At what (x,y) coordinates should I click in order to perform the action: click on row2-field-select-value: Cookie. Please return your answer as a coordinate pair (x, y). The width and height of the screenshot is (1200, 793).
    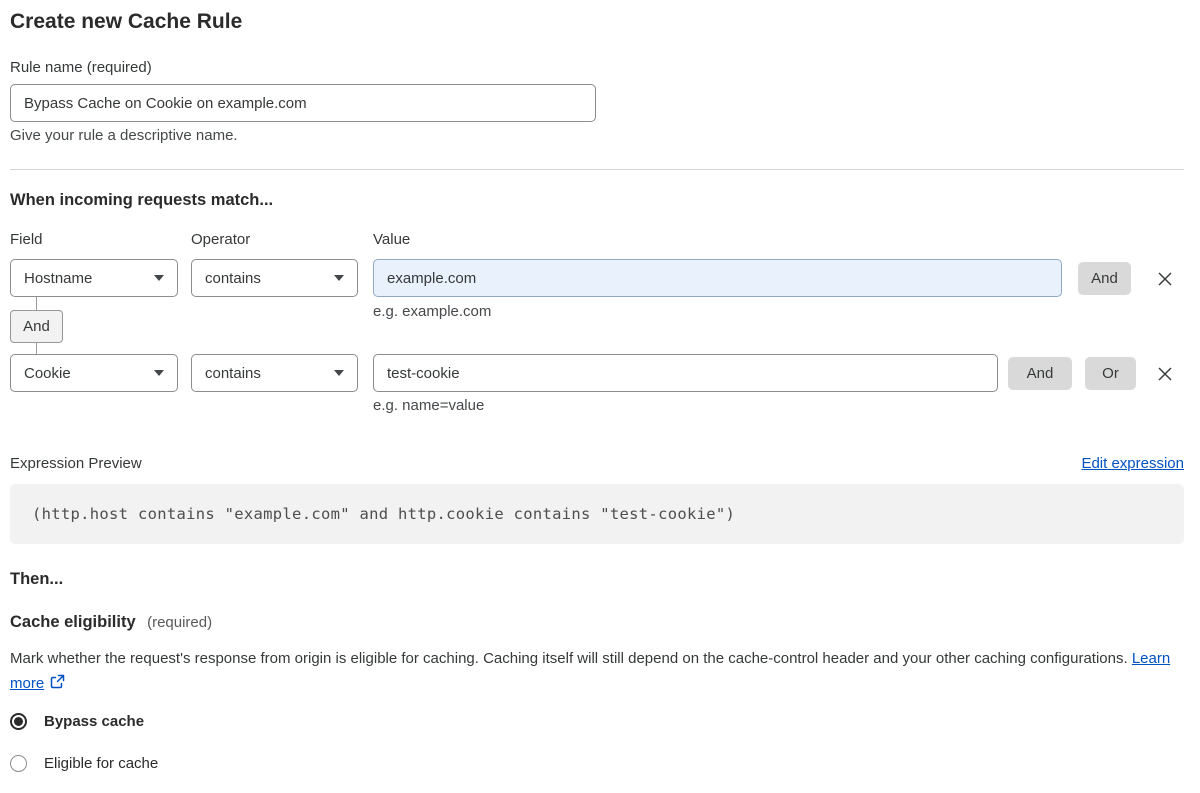
    Looking at the image, I should click on (47, 373).